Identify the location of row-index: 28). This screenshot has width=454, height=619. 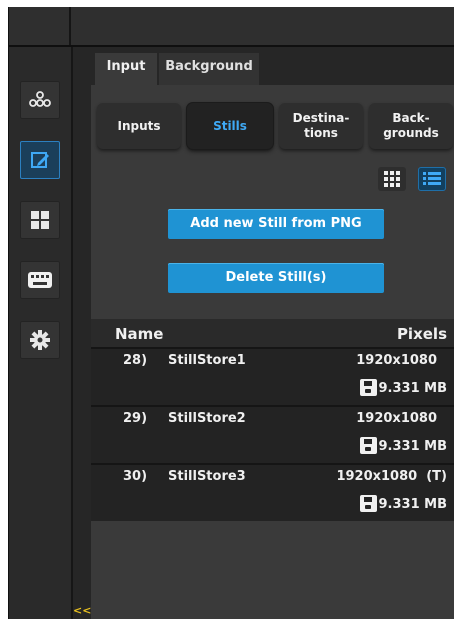
(135, 360).